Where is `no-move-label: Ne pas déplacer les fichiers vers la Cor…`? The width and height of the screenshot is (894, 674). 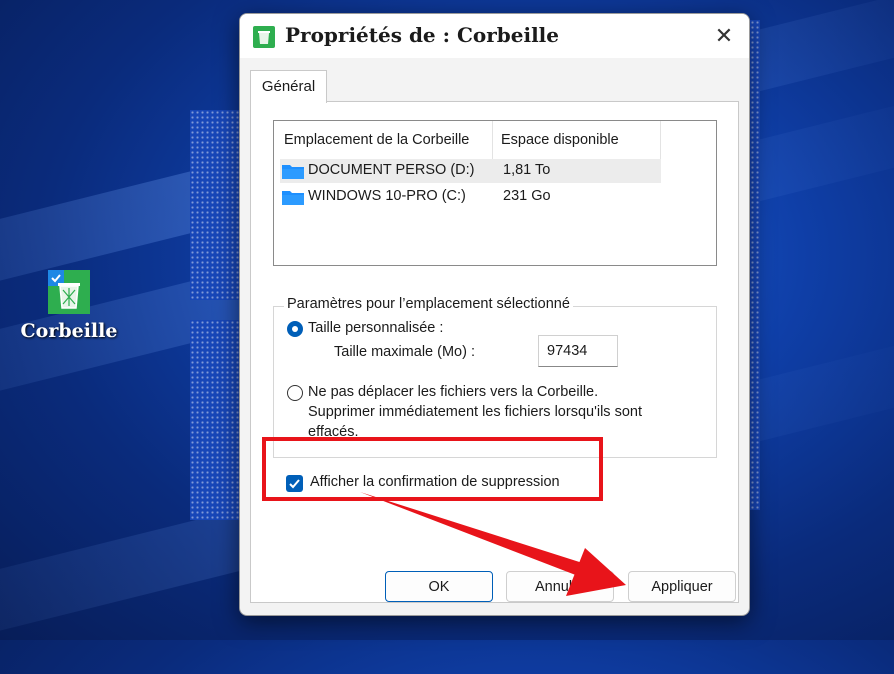
no-move-label: Ne pas déplacer les fichiers vers la Cor… is located at coordinates (453, 392).